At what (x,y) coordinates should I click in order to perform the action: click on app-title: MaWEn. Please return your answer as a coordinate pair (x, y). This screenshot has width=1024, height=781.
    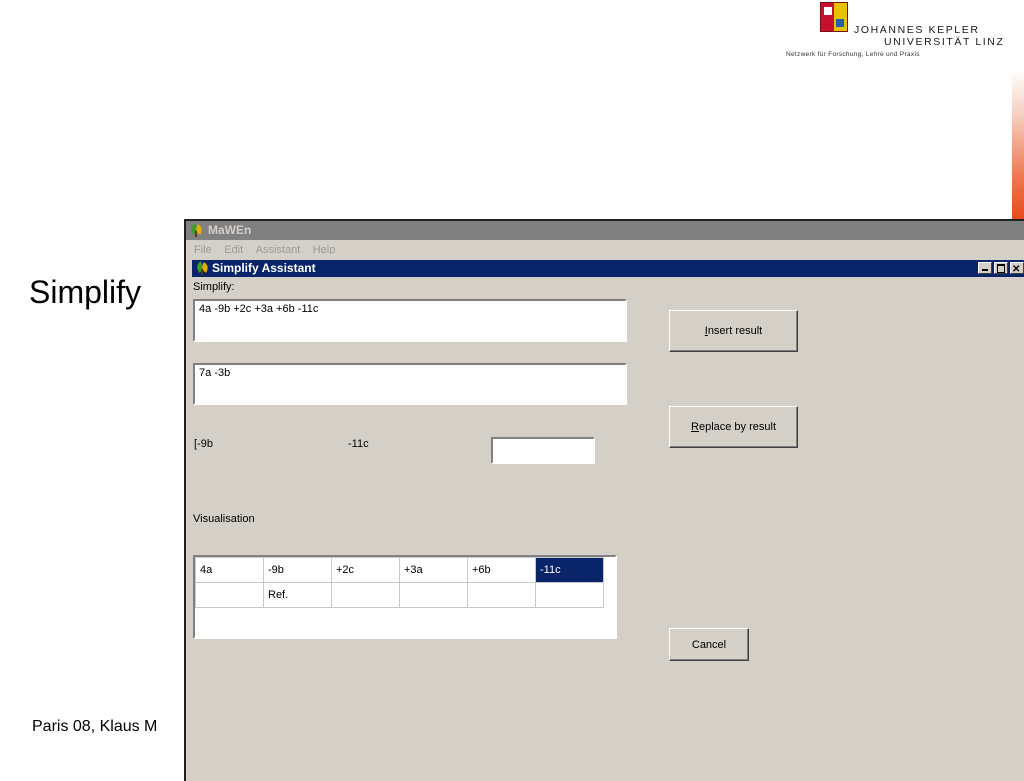
    Looking at the image, I should click on (230, 230).